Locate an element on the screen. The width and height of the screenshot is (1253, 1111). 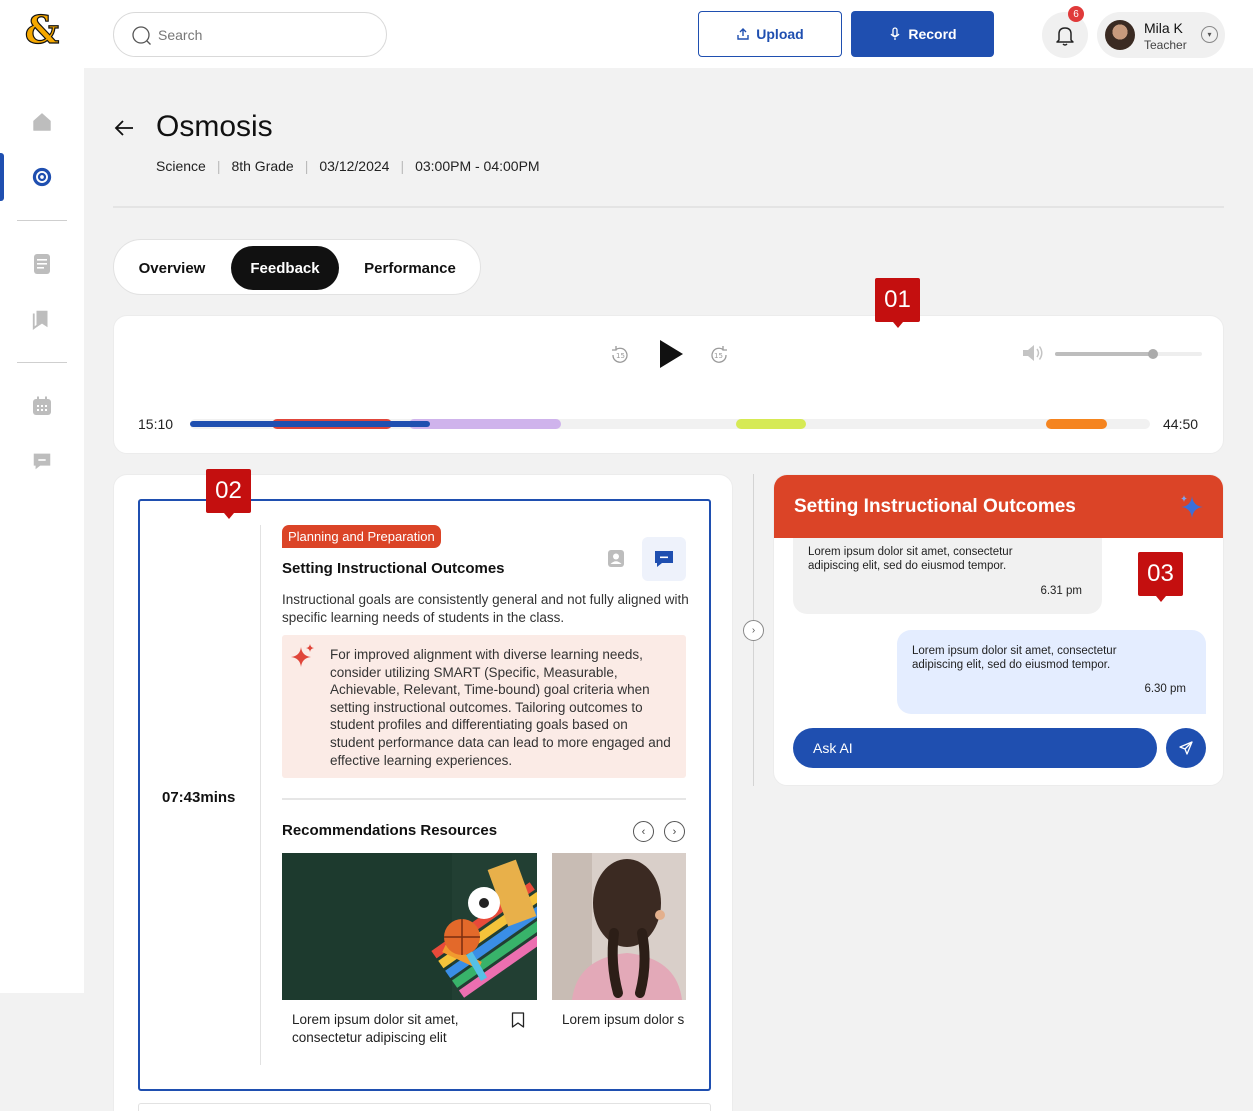
resource-image-classroom-supplies is located at coordinates (409, 926).